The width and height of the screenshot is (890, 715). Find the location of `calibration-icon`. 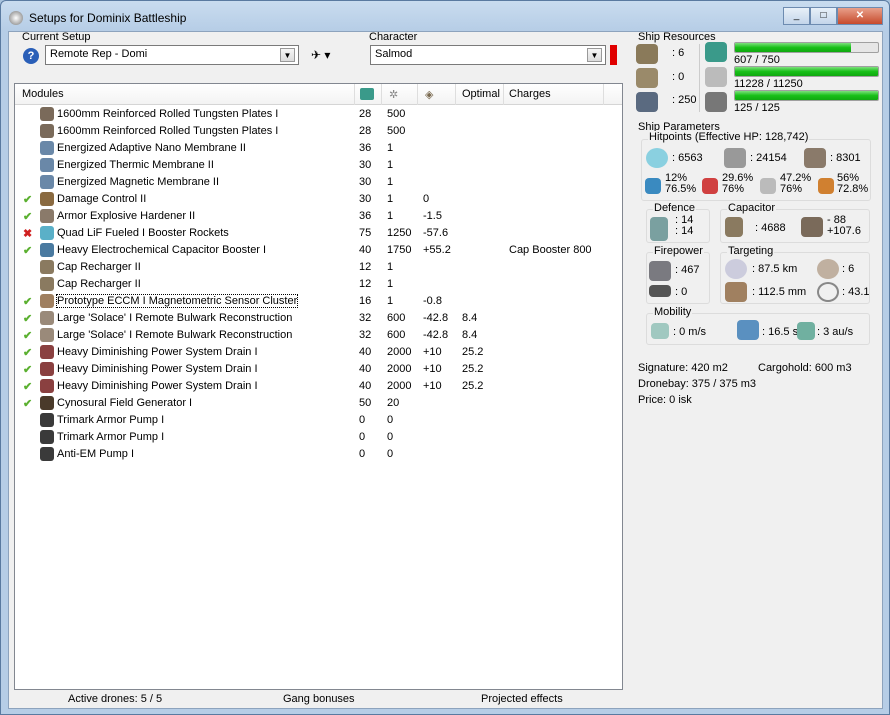

calibration-icon is located at coordinates (716, 102).